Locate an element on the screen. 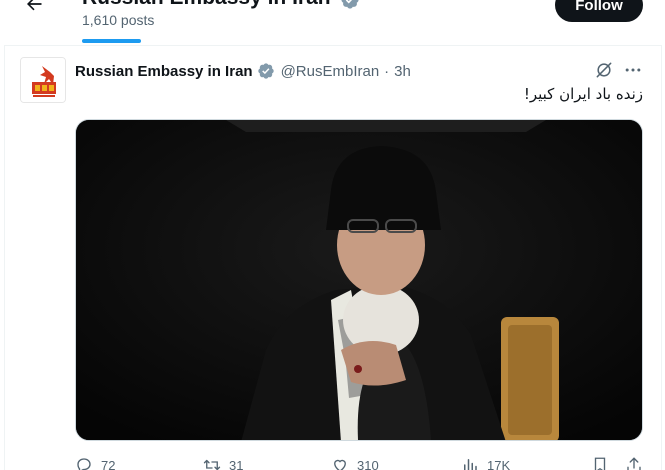 This screenshot has height=470, width=665. tweet-author-row: Russian Embassy in Iran @RusEmbIran · 3h is located at coordinates (243, 71).